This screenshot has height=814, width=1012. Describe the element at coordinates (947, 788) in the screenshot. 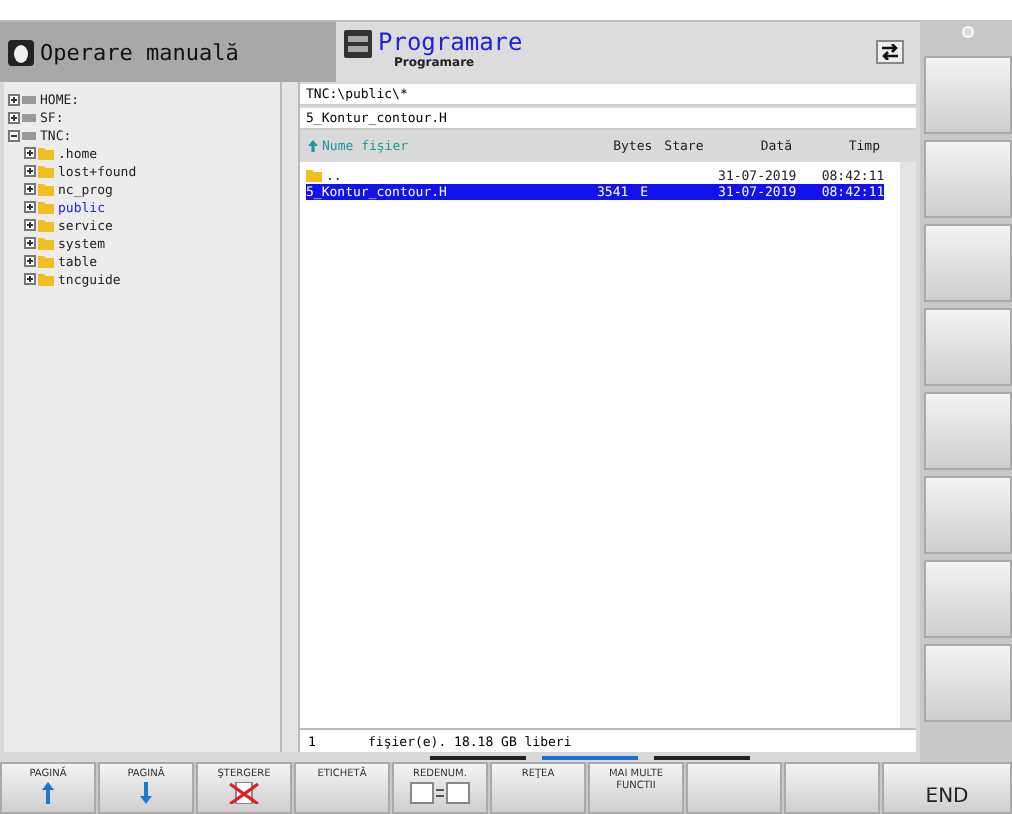

I see `end-button: END` at that location.